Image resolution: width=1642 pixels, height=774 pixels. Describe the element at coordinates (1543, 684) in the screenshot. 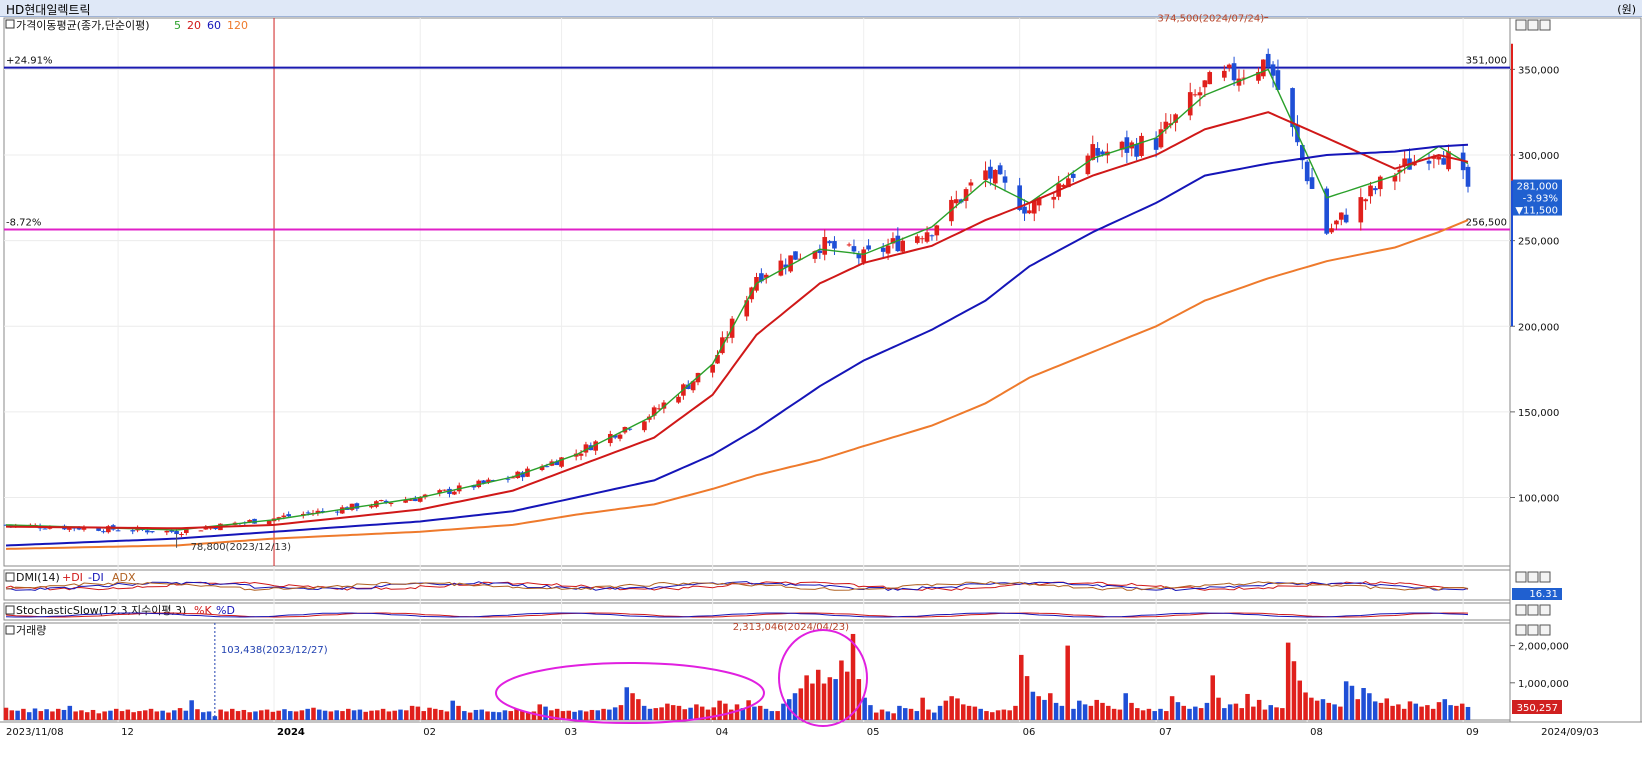

I see `volume-y-tick-label: 1,000,000` at that location.